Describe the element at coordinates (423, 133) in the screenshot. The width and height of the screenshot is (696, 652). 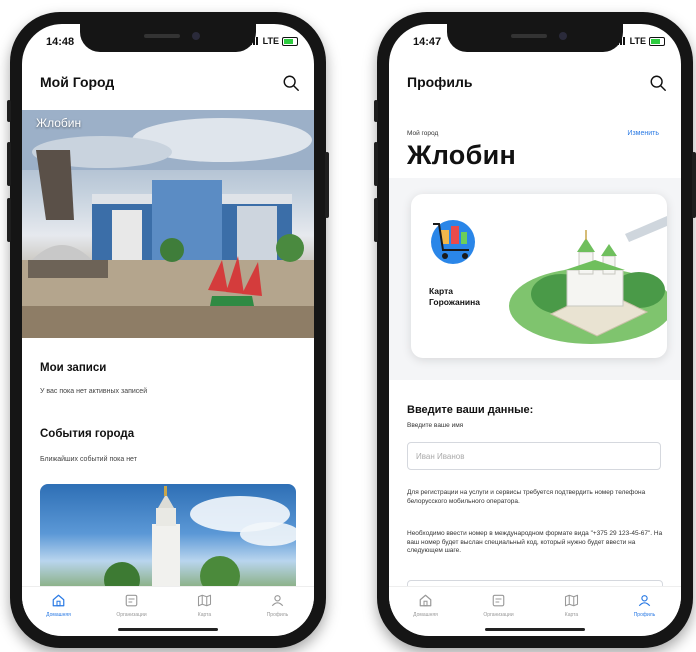
I see `my-city-label: Мой город` at that location.